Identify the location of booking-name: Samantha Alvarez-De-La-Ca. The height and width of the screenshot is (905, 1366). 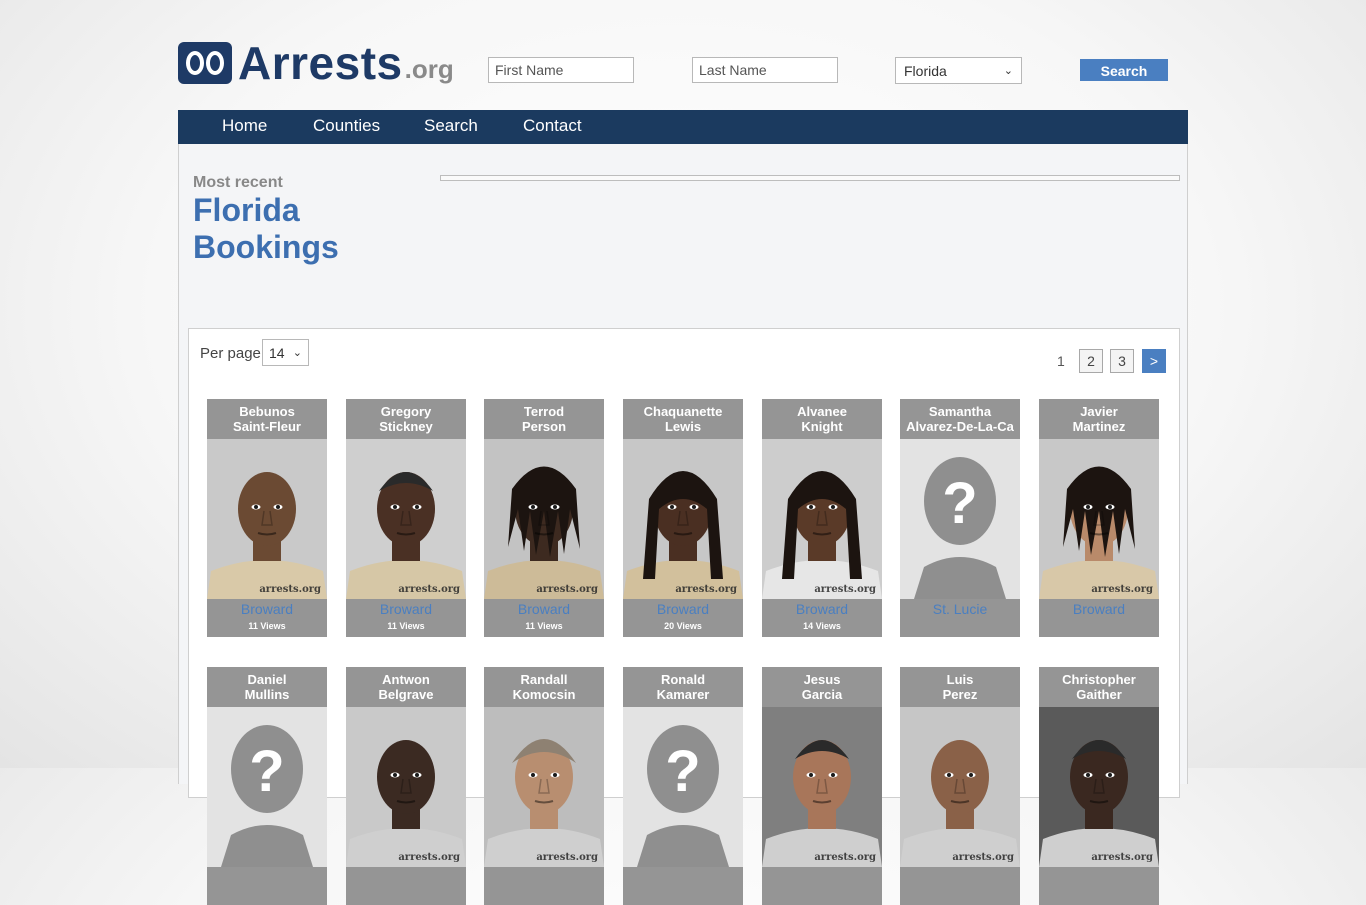
(960, 419).